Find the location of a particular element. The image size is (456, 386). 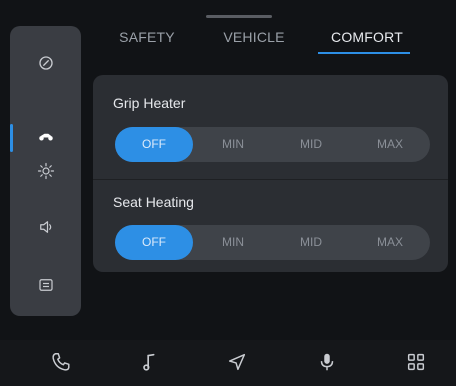

sidebar-item-brightness is located at coordinates (45, 173).